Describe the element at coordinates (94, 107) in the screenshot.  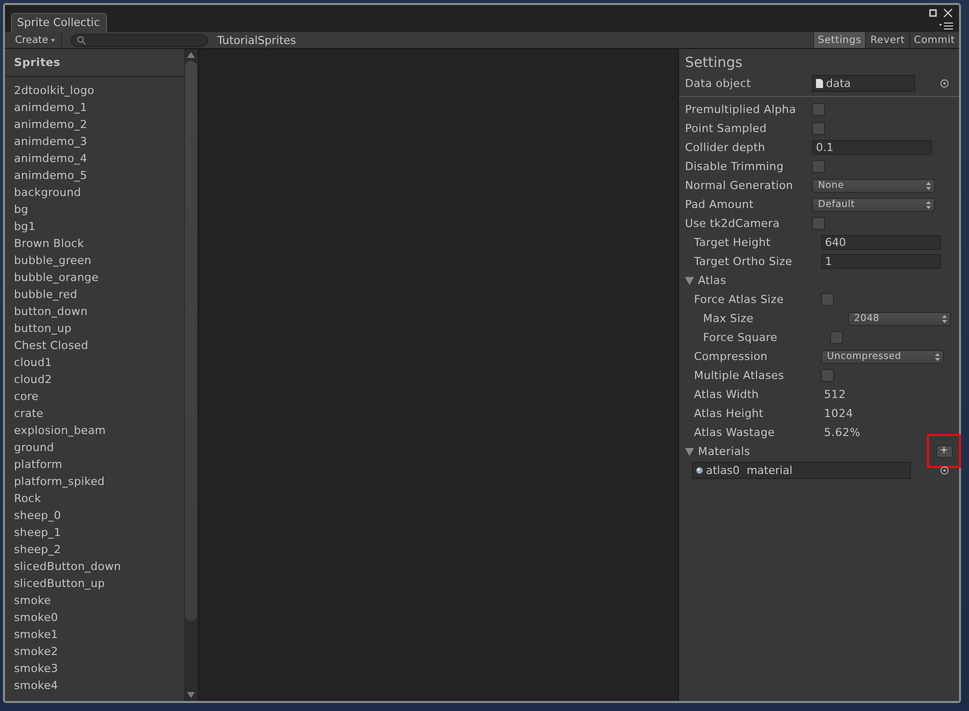
I see `sprite-item: animdemo_1` at that location.